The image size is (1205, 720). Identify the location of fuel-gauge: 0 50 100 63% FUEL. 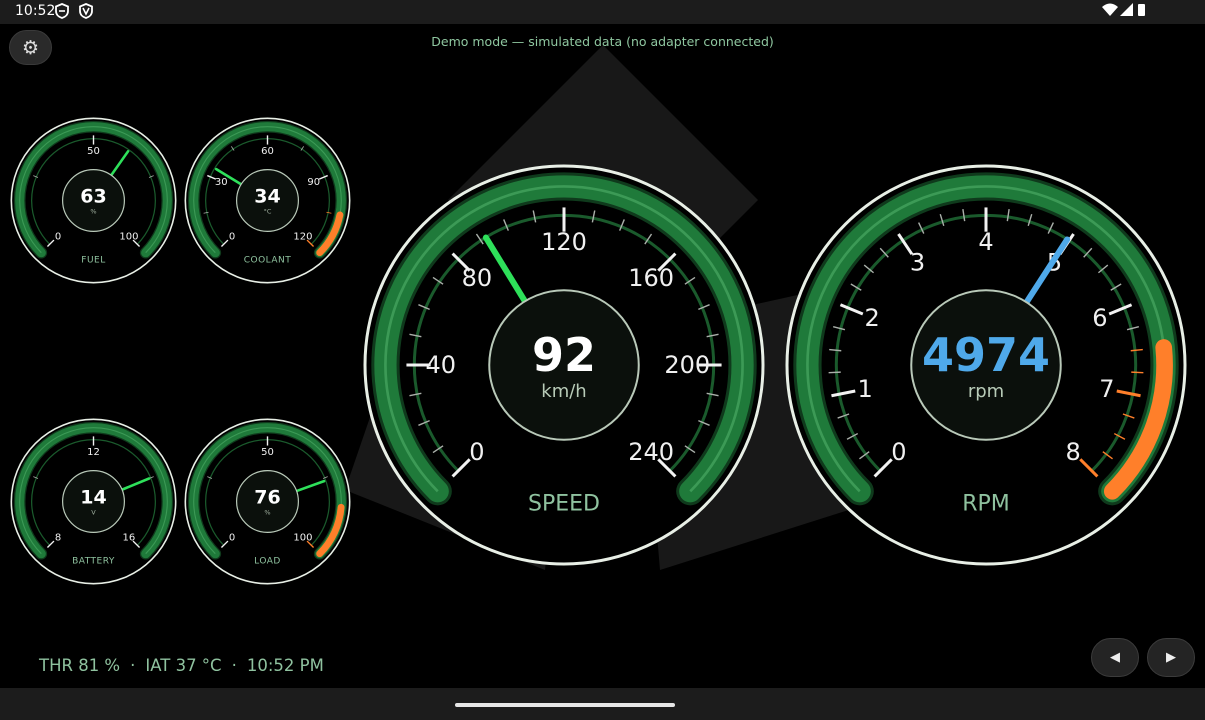
(93, 200).